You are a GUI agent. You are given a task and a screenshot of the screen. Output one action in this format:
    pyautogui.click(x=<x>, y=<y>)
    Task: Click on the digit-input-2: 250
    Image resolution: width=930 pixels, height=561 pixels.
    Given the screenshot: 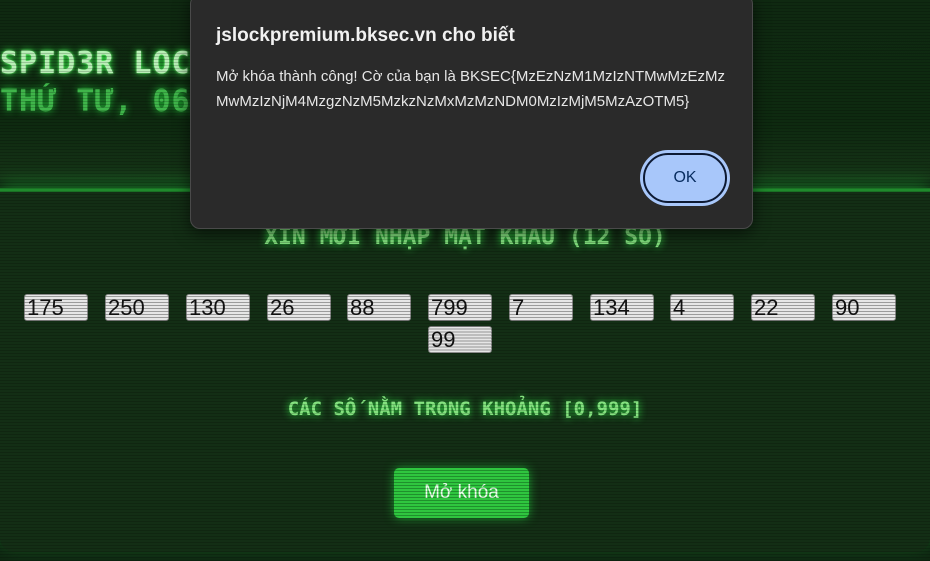 What is the action you would take?
    pyautogui.click(x=137, y=307)
    